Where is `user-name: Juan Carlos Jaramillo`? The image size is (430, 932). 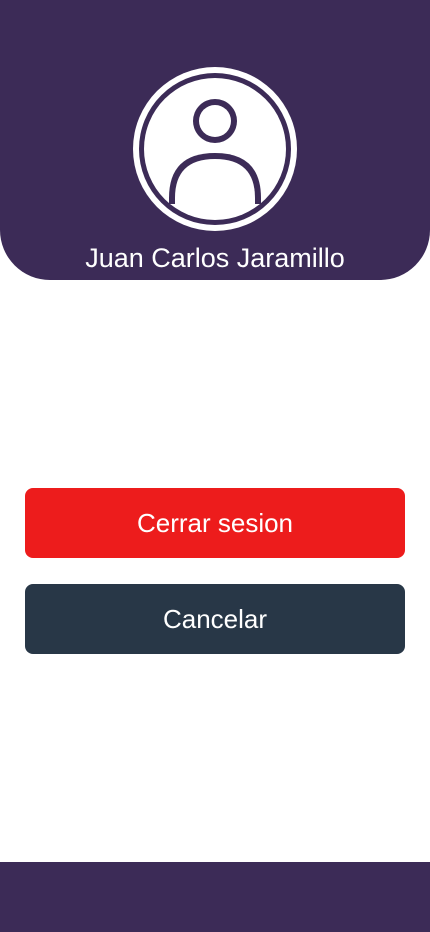 user-name: Juan Carlos Jaramillo is located at coordinates (215, 258).